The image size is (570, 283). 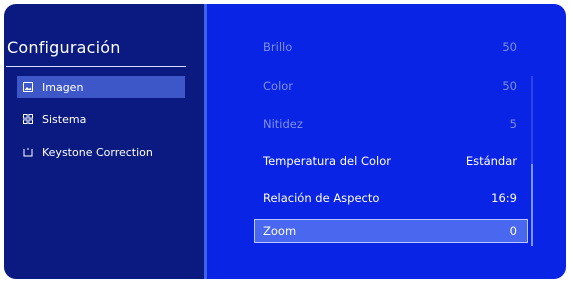 What do you see at coordinates (96, 66) in the screenshot?
I see `sidebar-divider` at bounding box center [96, 66].